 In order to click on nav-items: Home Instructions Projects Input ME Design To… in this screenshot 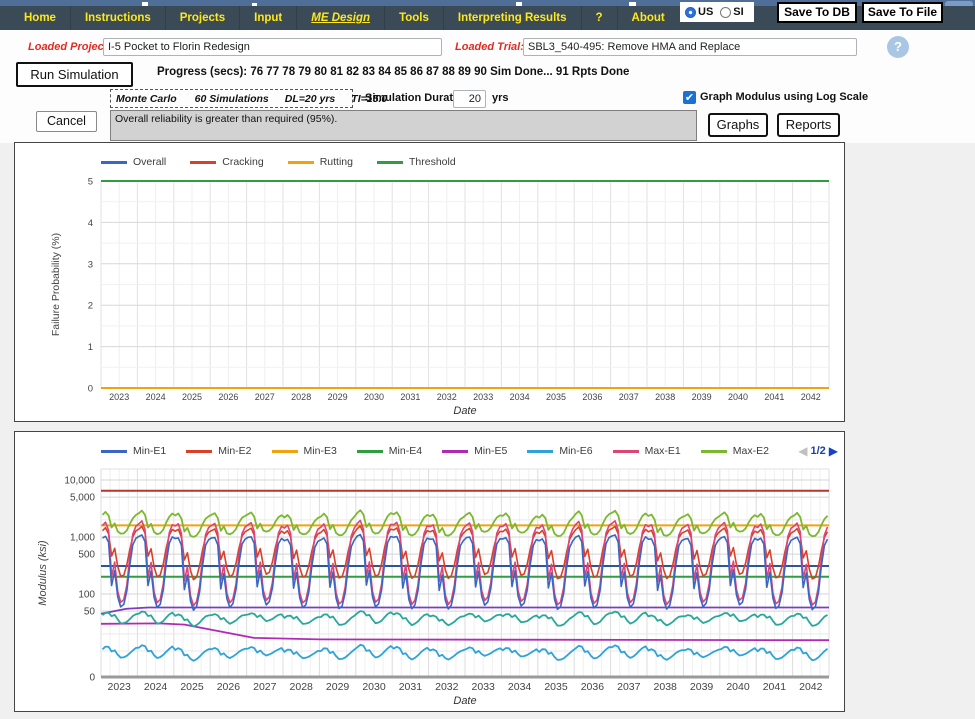, I will do `click(344, 18)`.